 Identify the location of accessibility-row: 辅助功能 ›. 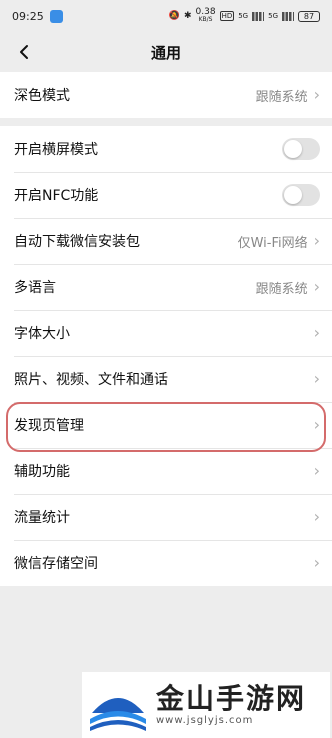
(166, 471).